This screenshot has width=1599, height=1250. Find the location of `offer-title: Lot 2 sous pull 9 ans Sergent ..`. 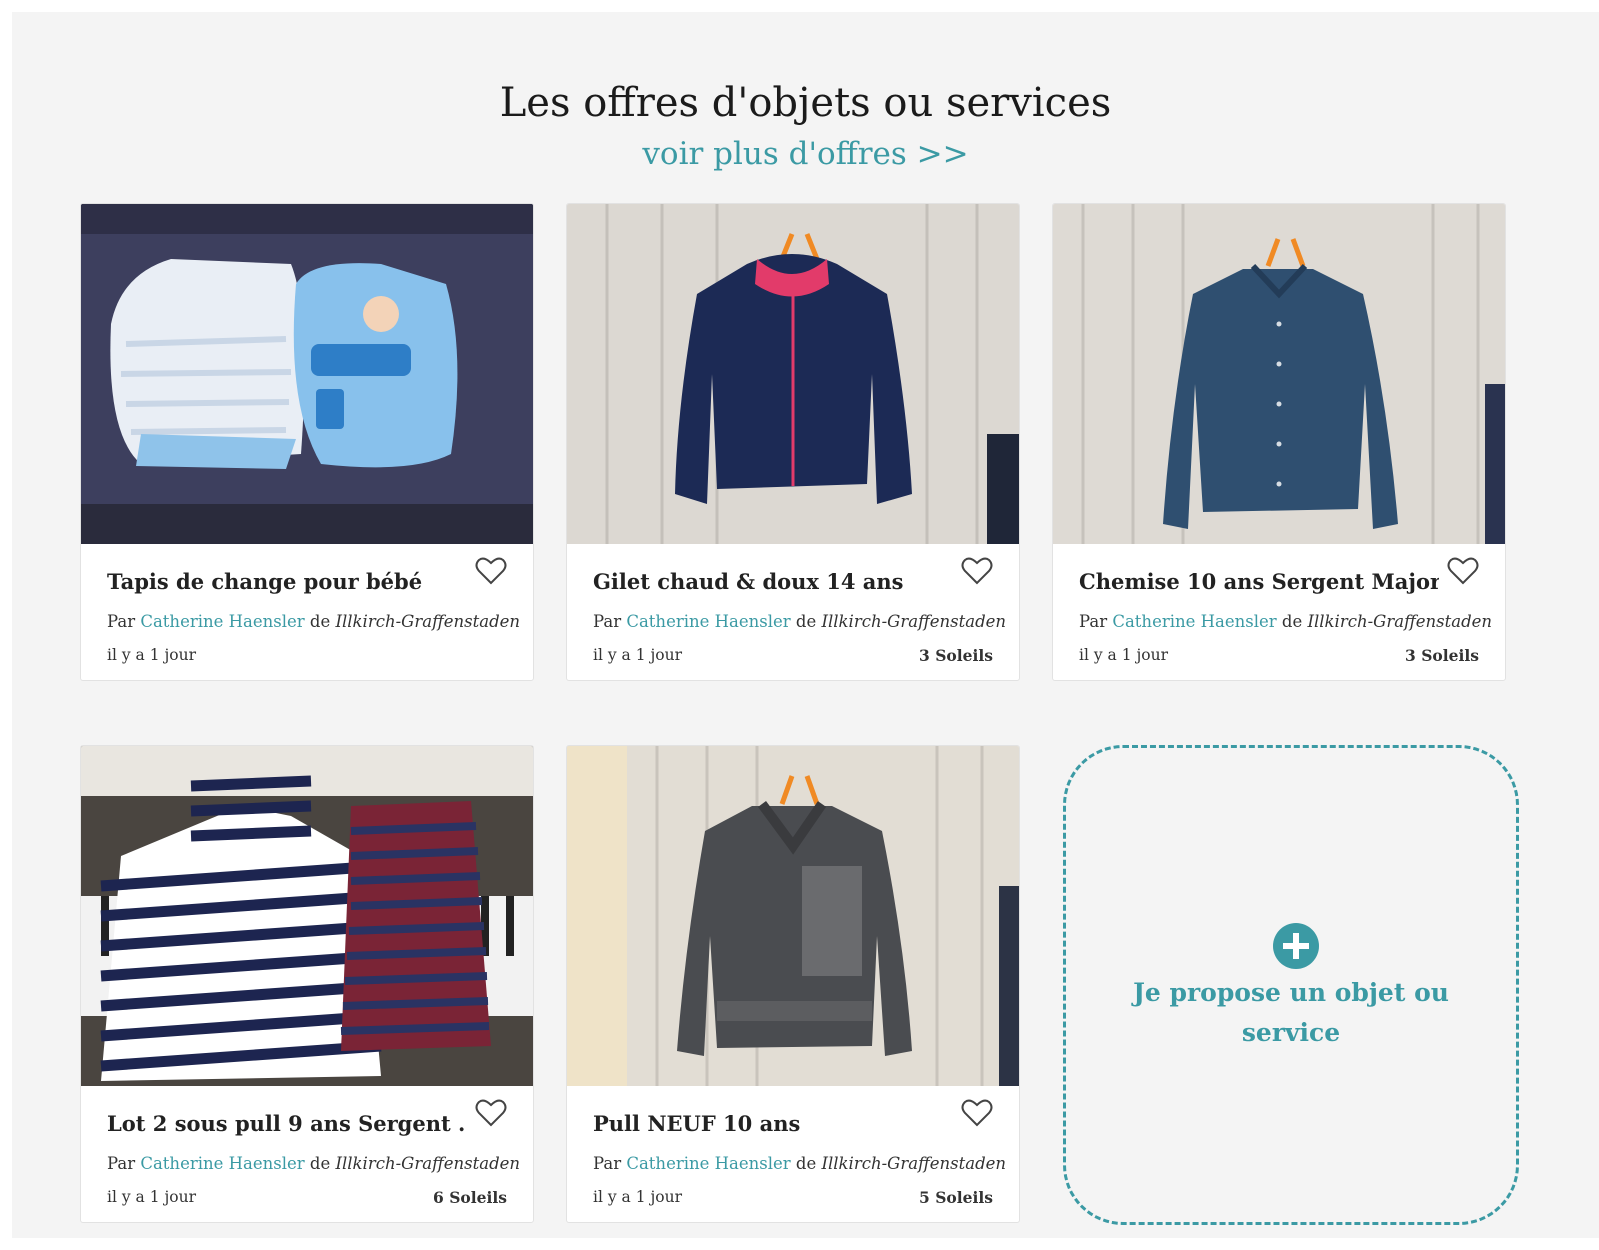

offer-title: Lot 2 sous pull 9 ans Sergent .. is located at coordinates (287, 1123).